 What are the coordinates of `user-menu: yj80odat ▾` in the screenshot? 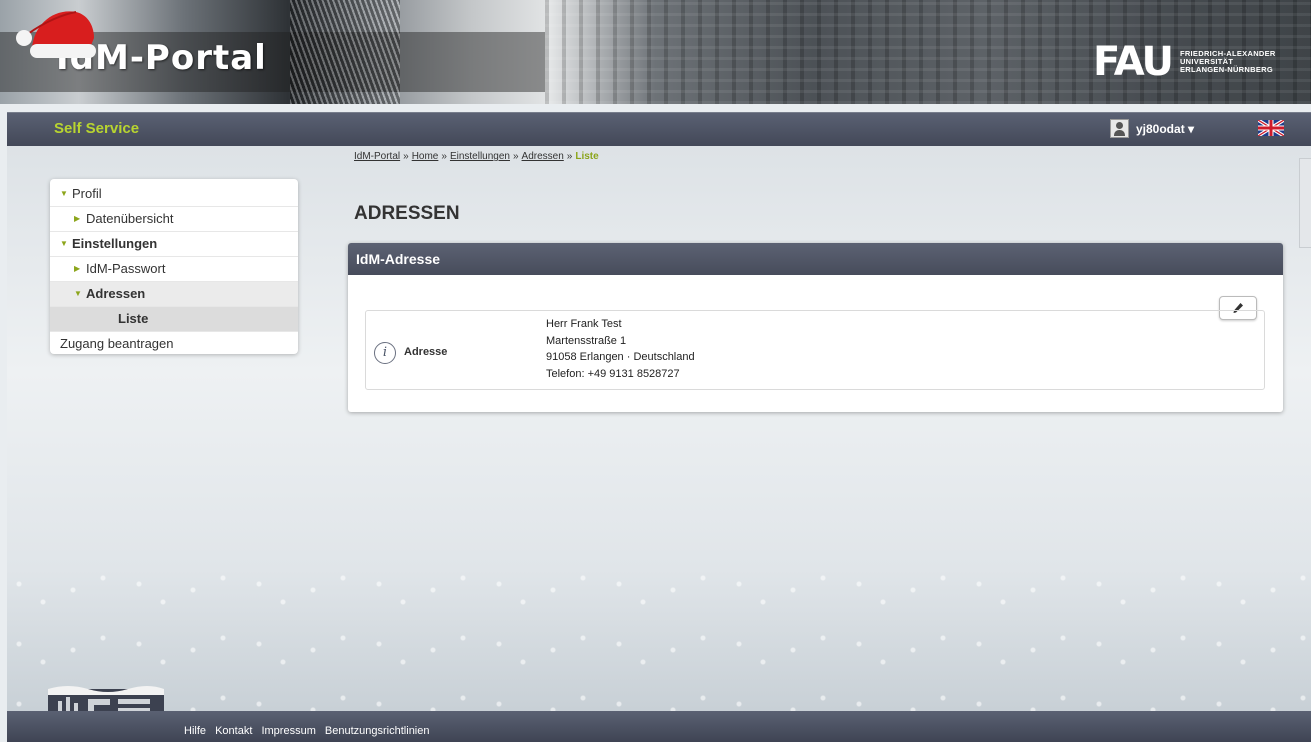 It's located at (1152, 128).